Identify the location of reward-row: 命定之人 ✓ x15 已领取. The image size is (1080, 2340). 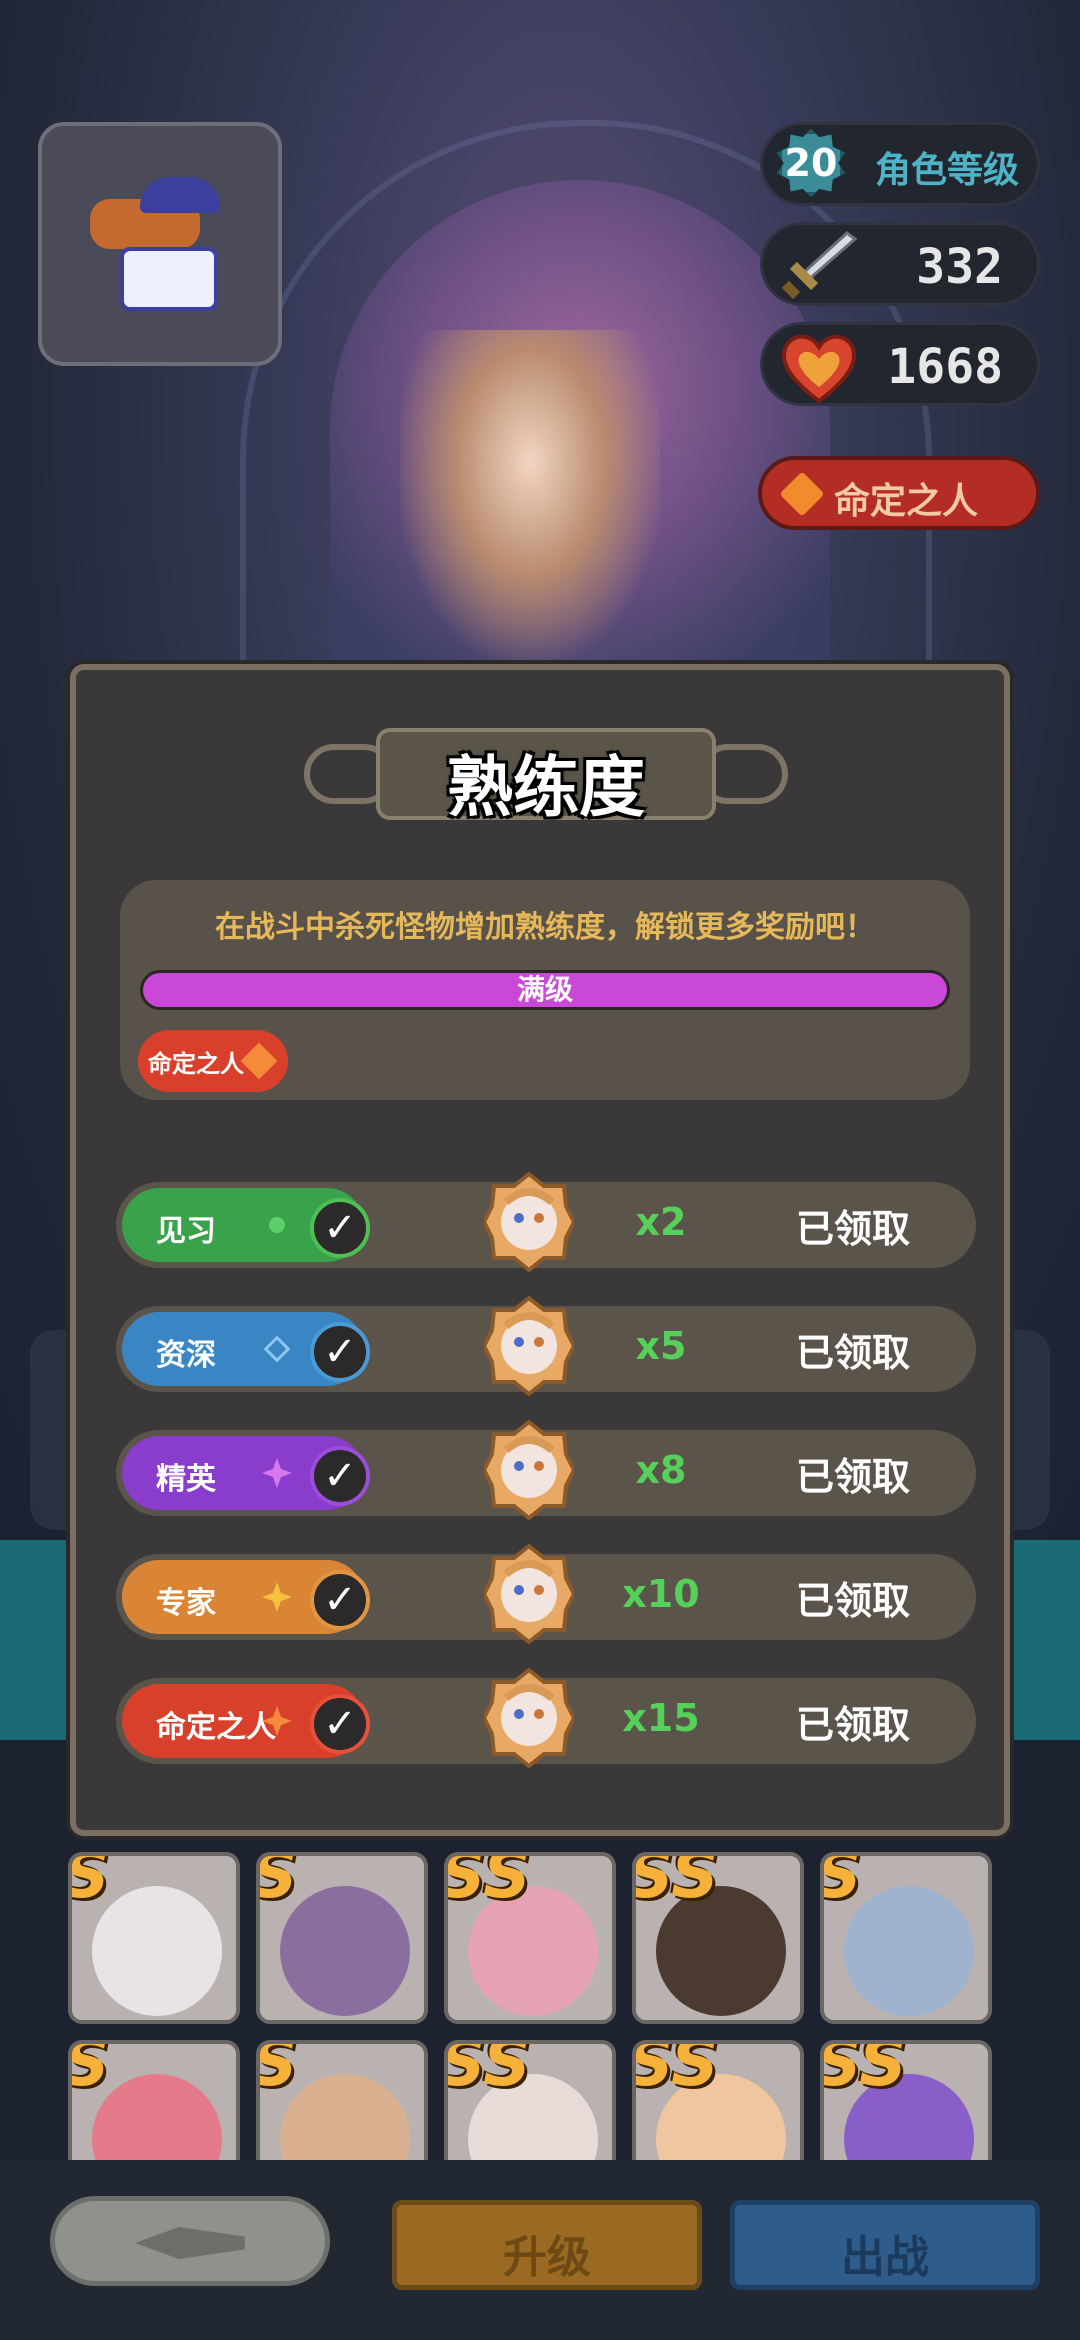
(546, 1718).